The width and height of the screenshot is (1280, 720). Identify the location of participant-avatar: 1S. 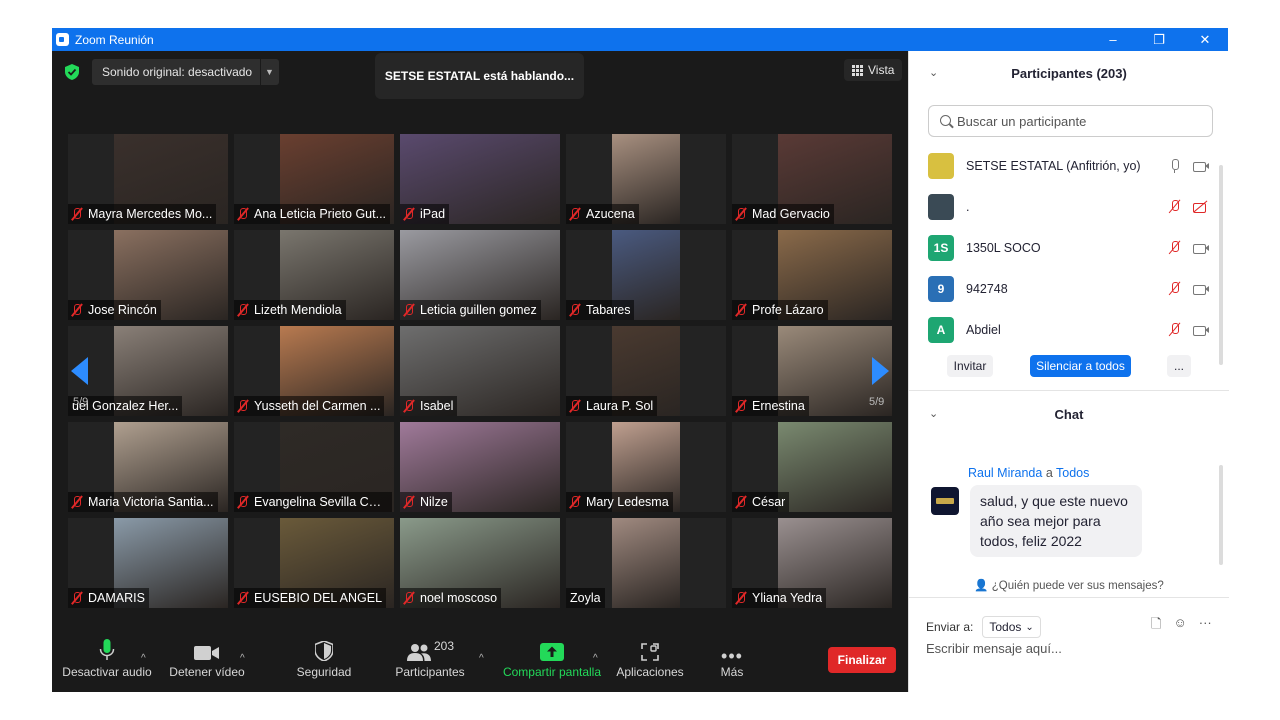
(941, 247).